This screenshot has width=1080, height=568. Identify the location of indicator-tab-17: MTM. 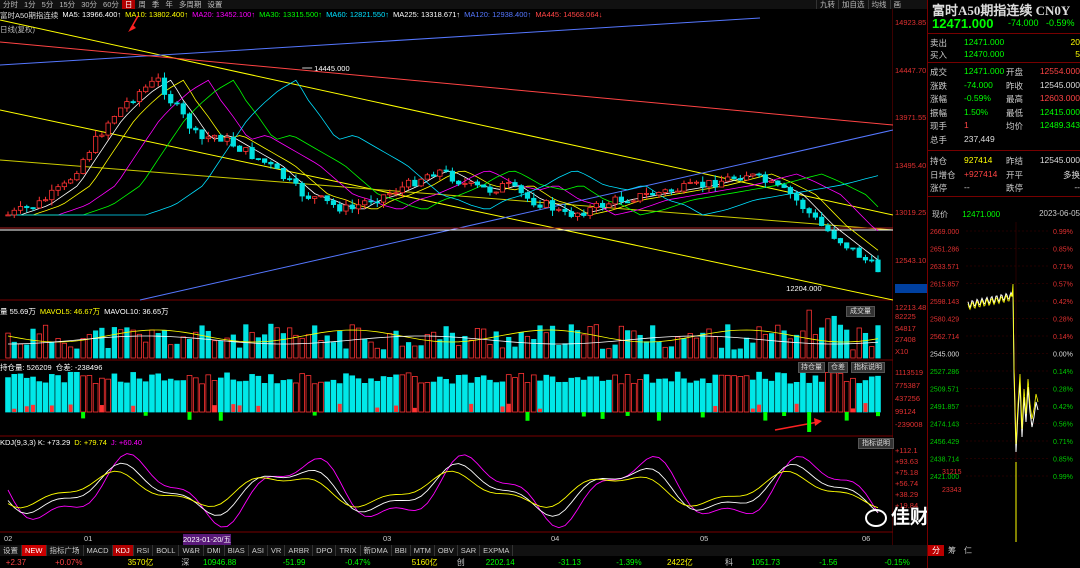
(423, 550).